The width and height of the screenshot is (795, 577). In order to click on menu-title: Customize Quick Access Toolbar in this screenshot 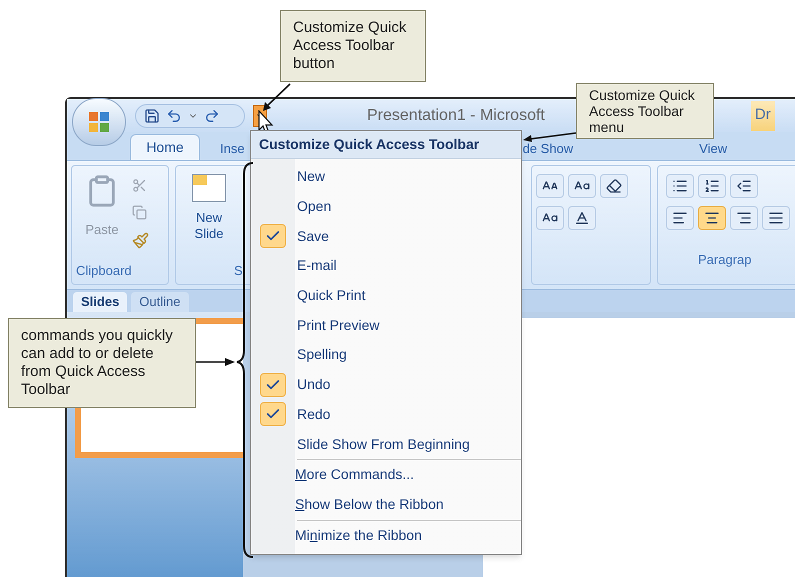, I will do `click(386, 145)`.